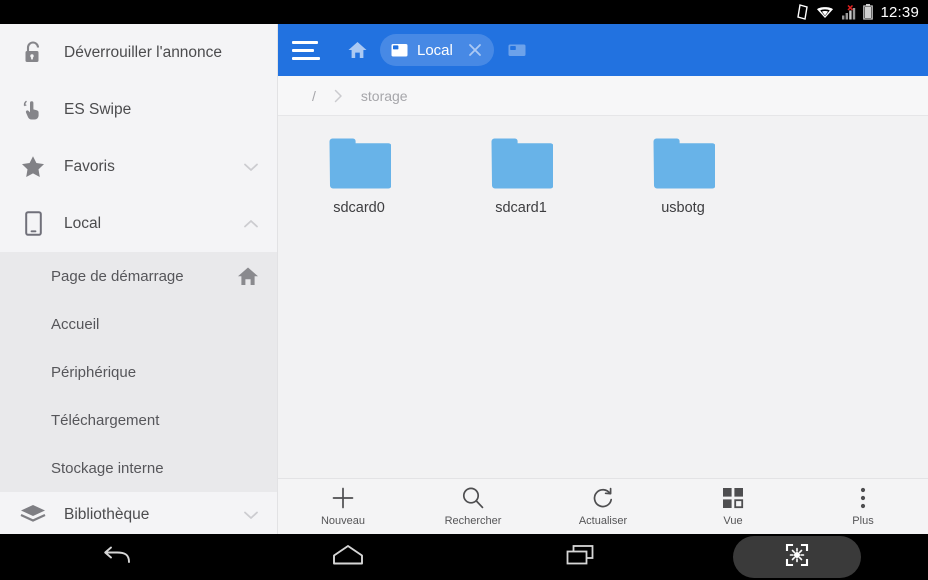  What do you see at coordinates (94, 372) in the screenshot?
I see `sidebar-subitem-label: Périphérique` at bounding box center [94, 372].